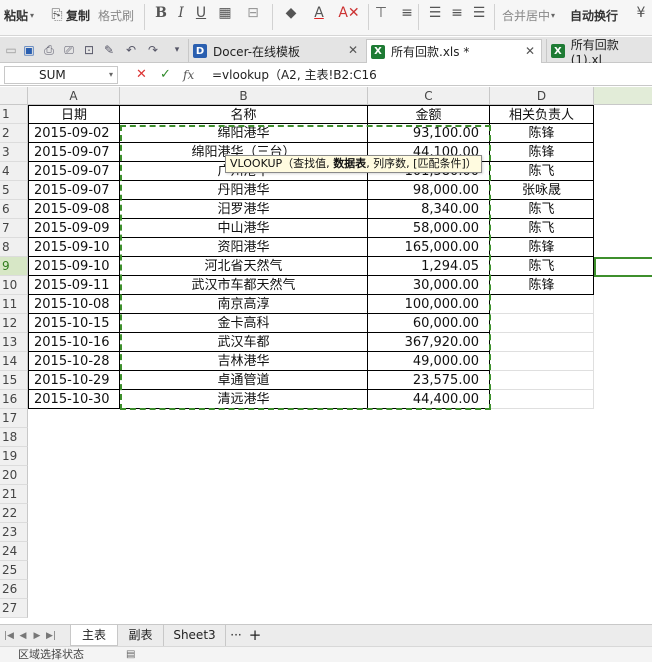 Image resolution: width=652 pixels, height=662 pixels. What do you see at coordinates (244, 266) in the screenshot?
I see `cell-name: 河北省天然气` at bounding box center [244, 266].